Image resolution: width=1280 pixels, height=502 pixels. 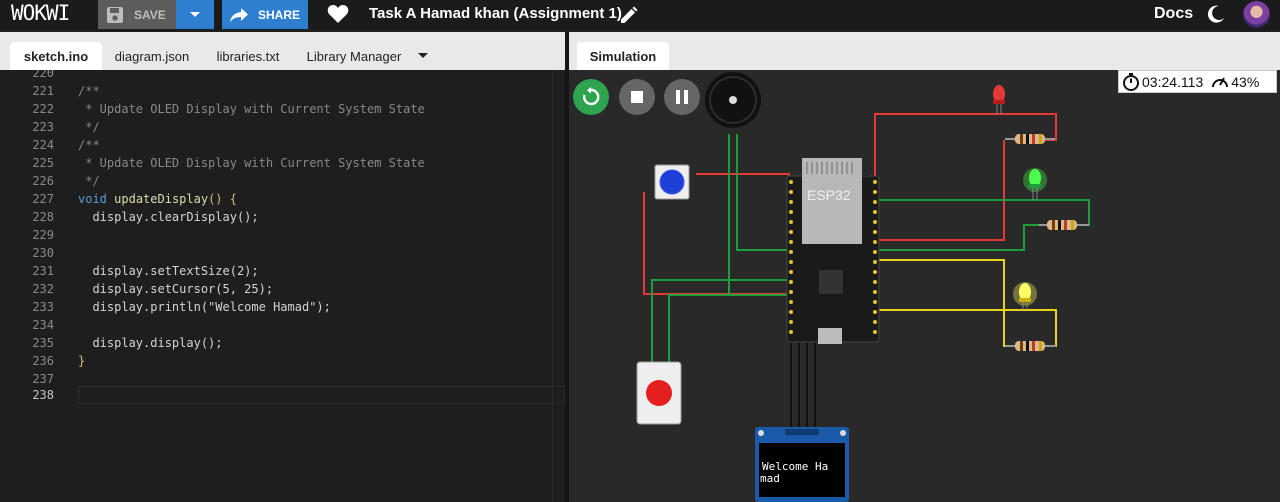 What do you see at coordinates (115, 14) in the screenshot?
I see `floppy-disk-icon` at bounding box center [115, 14].